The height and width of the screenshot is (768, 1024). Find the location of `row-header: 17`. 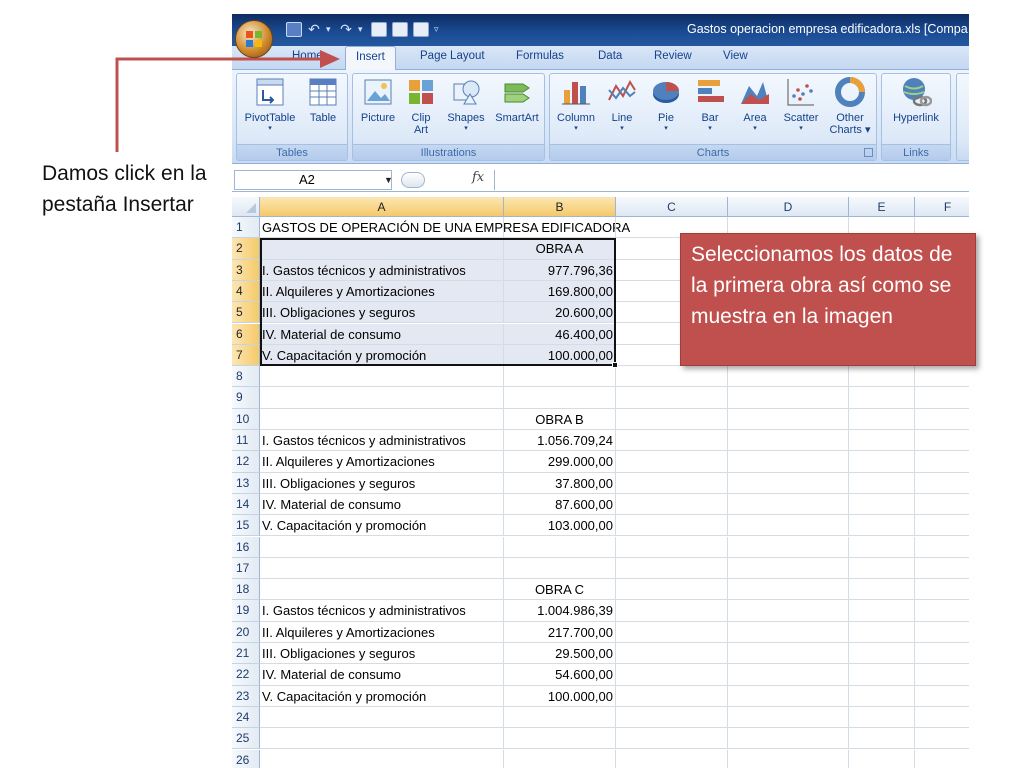

row-header: 17 is located at coordinates (246, 568).